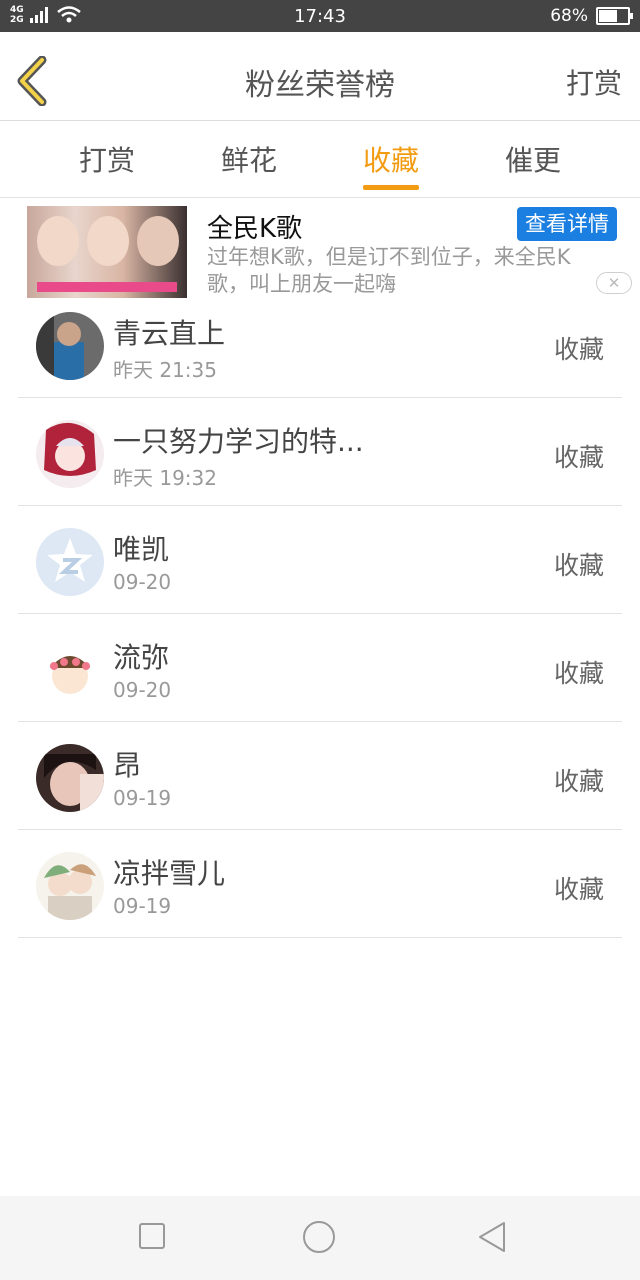 The width and height of the screenshot is (640, 1280). Describe the element at coordinates (391, 187) in the screenshot. I see `tab-active-indicator` at that location.